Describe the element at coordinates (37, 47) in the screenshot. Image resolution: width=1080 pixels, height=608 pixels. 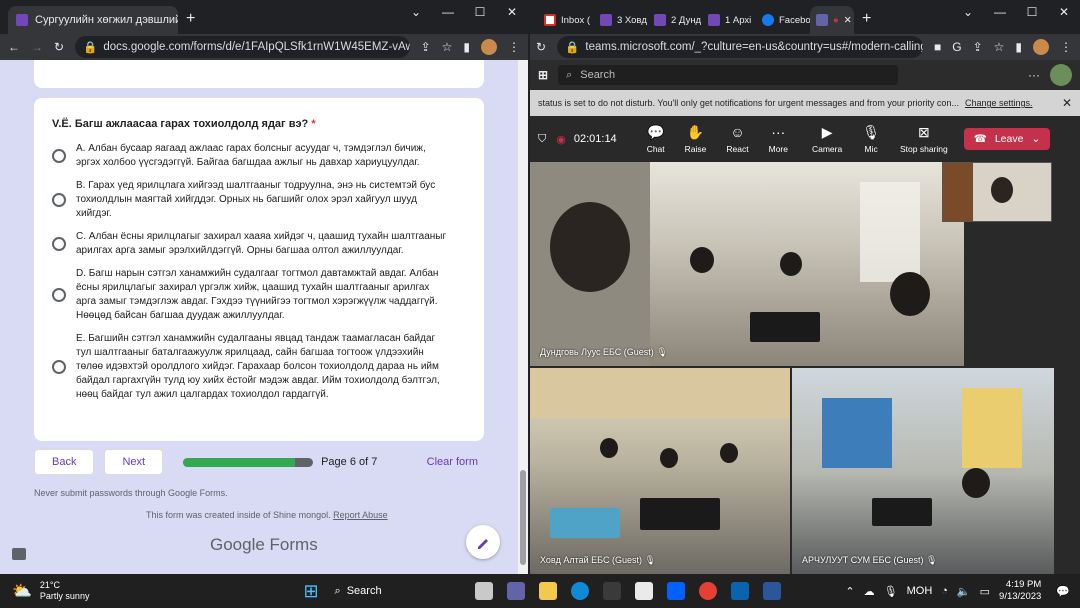
I see `forward-arrow-icon: →` at that location.